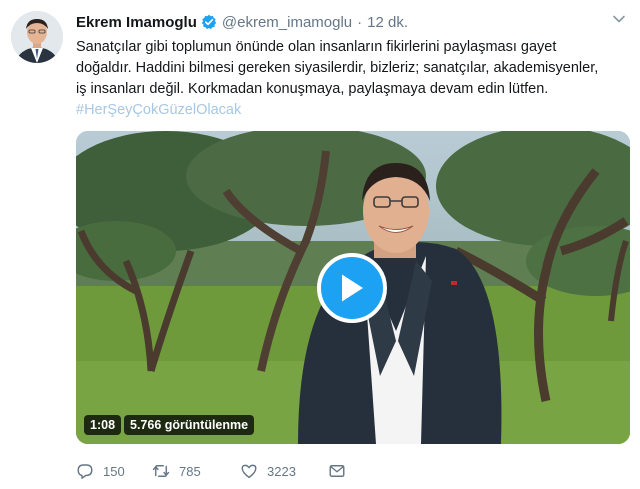 Image resolution: width=640 pixels, height=489 pixels. I want to click on chevron-down-icon, so click(619, 19).